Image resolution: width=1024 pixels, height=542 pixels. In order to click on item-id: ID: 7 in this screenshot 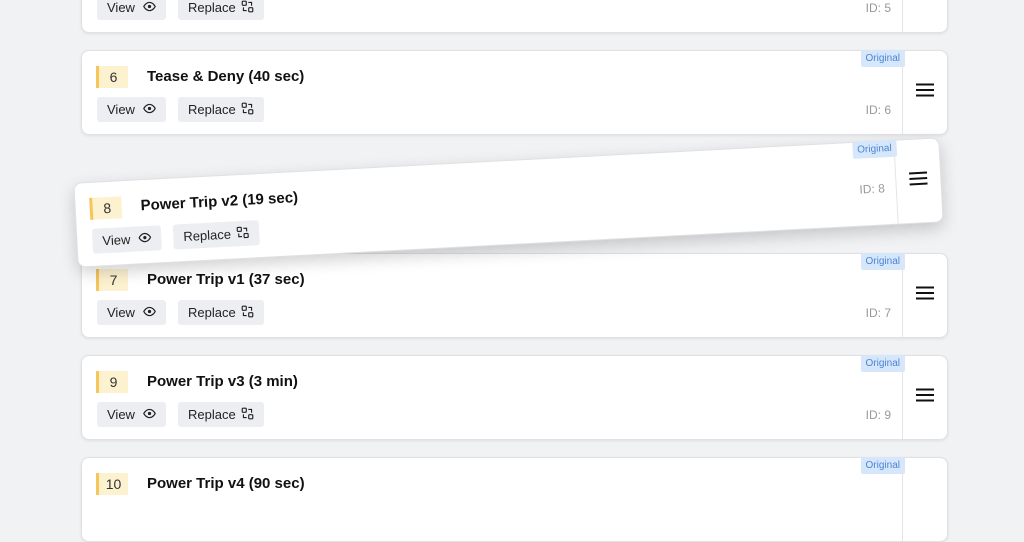, I will do `click(878, 313)`.